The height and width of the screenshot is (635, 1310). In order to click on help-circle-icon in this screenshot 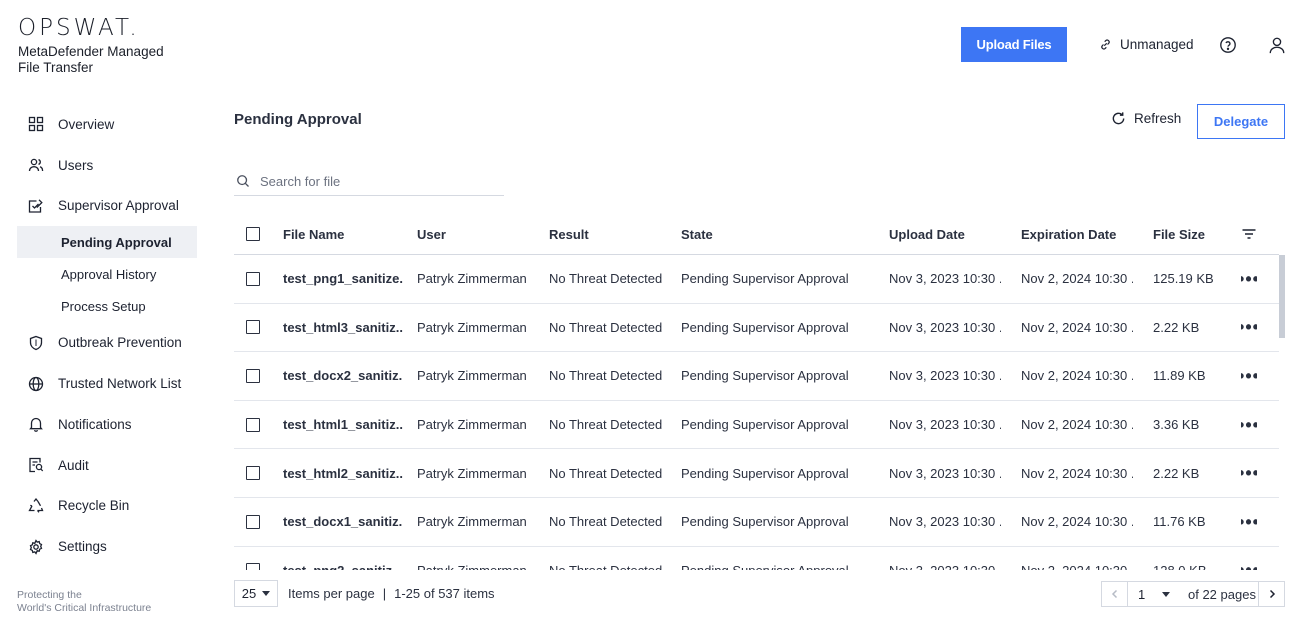, I will do `click(1228, 45)`.